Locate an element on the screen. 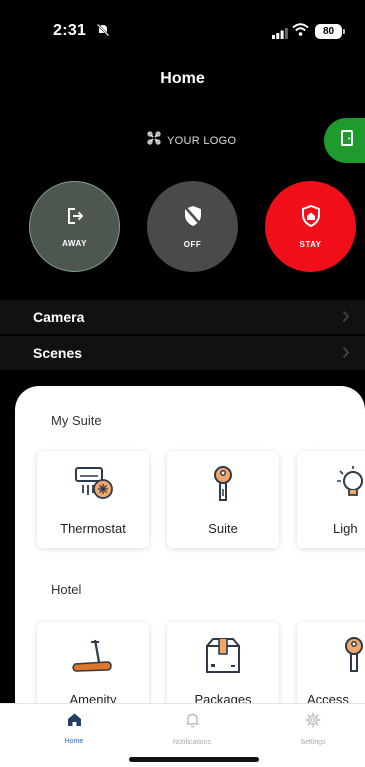 The image size is (365, 767). away-mode-button: AWAY is located at coordinates (74, 226).